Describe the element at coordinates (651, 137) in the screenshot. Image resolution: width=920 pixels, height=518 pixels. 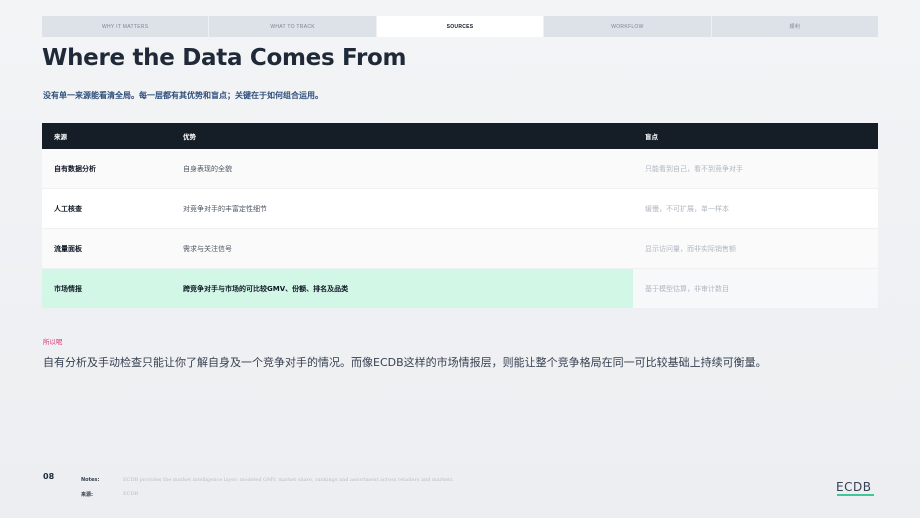
I see `header-blindspot: 盲点` at that location.